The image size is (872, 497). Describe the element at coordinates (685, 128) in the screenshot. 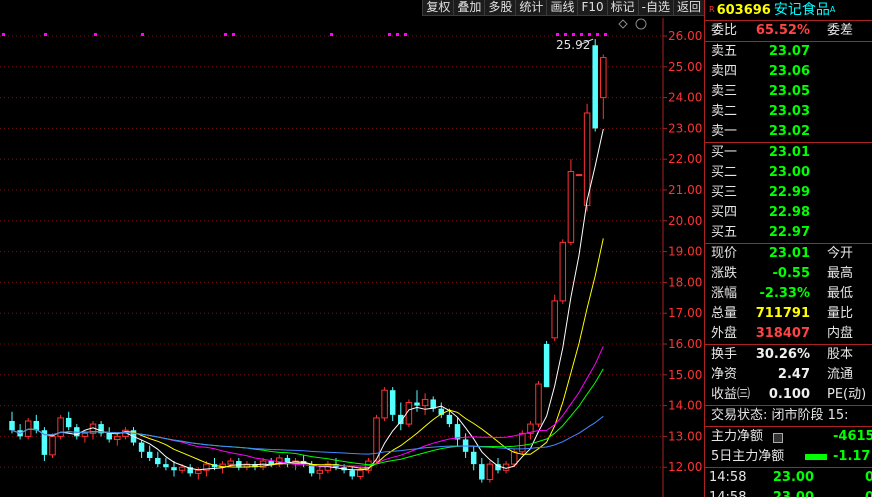

I see `axis-tick-label: 23.00` at that location.